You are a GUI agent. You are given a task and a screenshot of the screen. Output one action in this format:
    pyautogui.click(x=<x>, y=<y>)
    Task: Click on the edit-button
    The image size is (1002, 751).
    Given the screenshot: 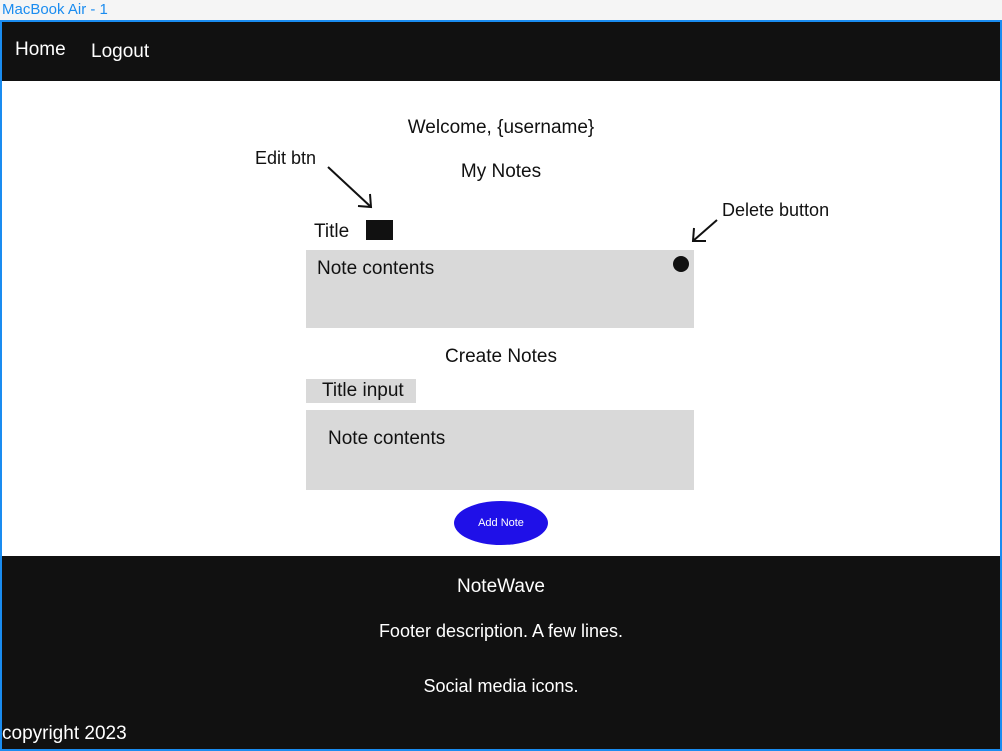 What is the action you would take?
    pyautogui.click(x=379, y=230)
    